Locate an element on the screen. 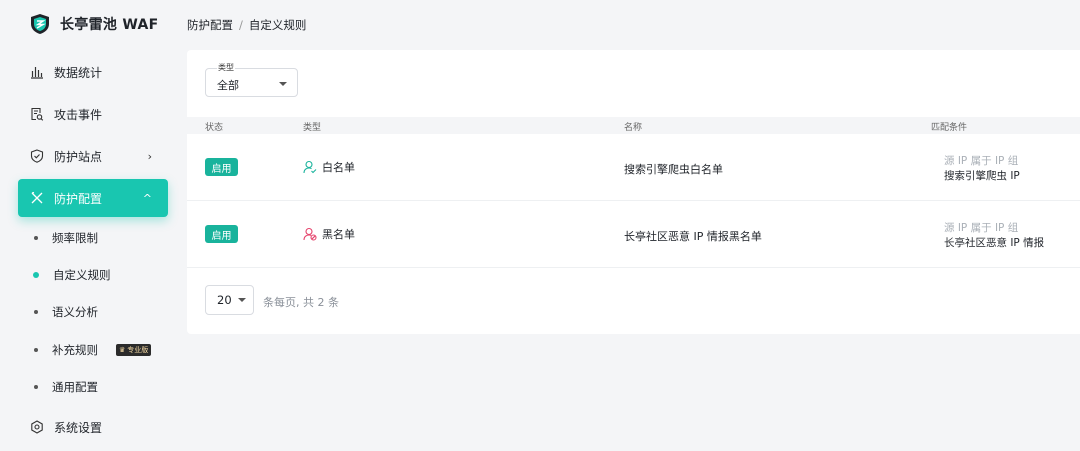  type-filter-value: 全部 is located at coordinates (228, 85).